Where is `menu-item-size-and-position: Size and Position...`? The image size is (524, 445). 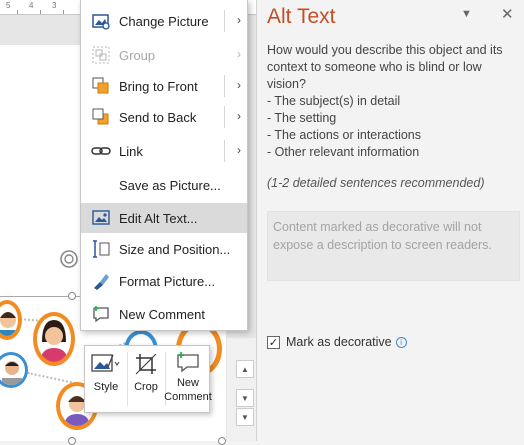 menu-item-size-and-position: Size and Position... is located at coordinates (164, 249).